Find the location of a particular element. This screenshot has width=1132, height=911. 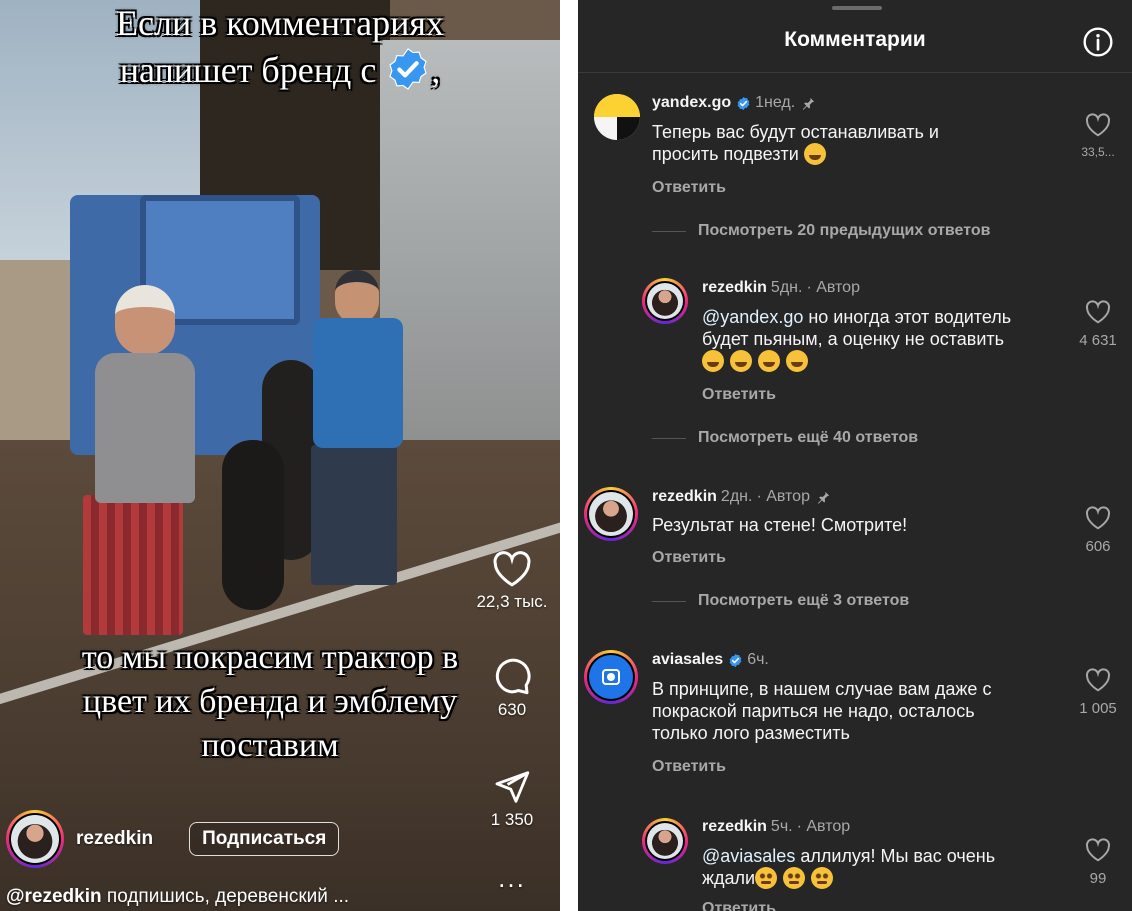

comment-time: 6ч. is located at coordinates (758, 659).